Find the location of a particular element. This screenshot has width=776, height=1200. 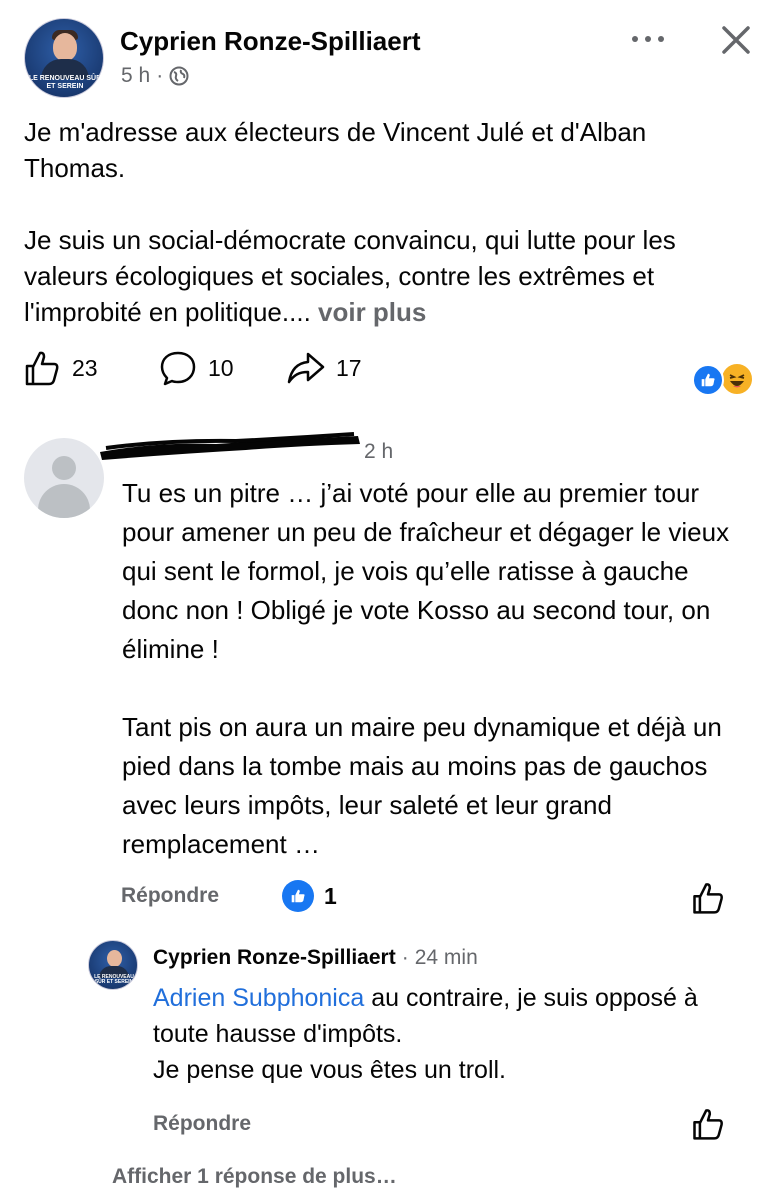

globe-icon is located at coordinates (179, 76).